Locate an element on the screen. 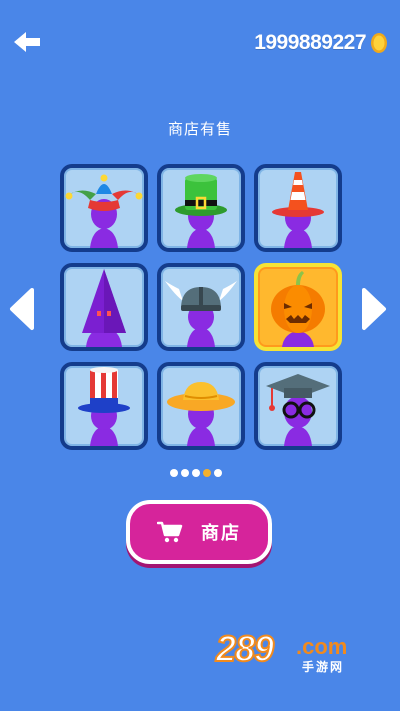 The width and height of the screenshot is (400, 711). watermark-domain: .com is located at coordinates (322, 646).